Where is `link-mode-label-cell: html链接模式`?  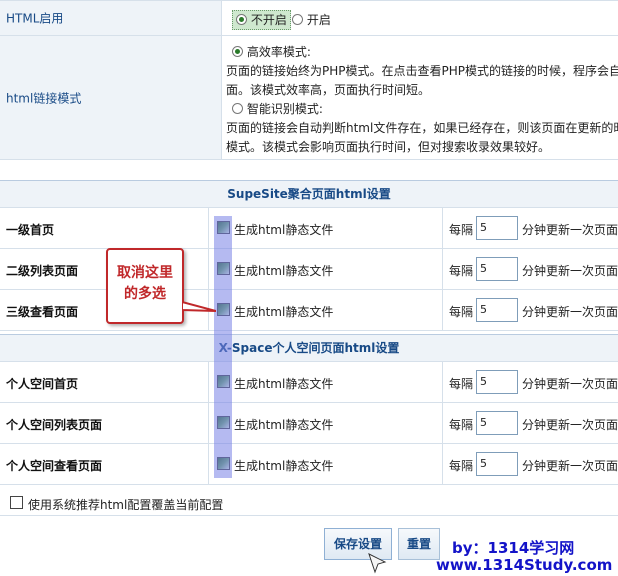
link-mode-label-cell: html链接模式 is located at coordinates (111, 97).